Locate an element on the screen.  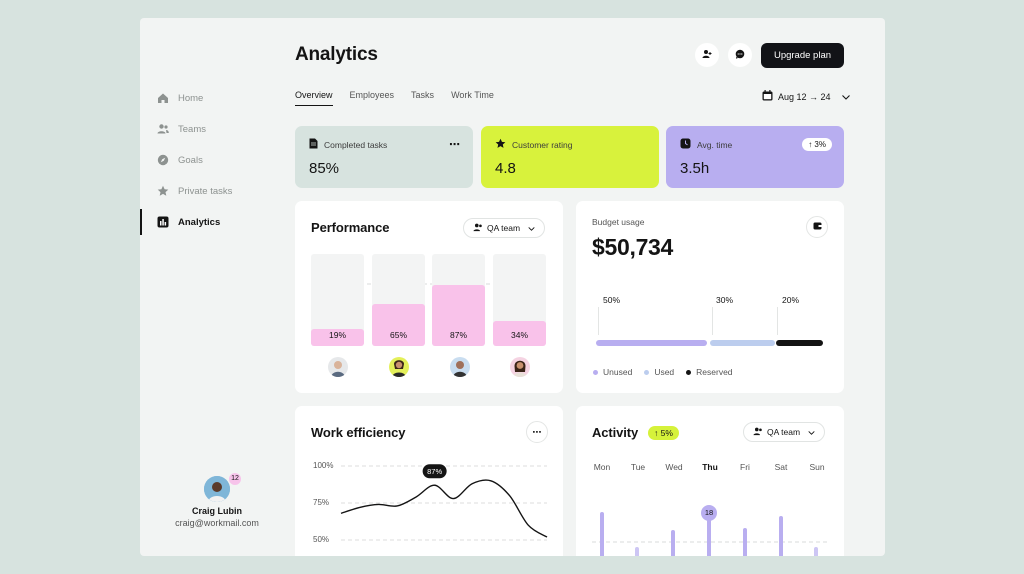
tab-bar: Overview Employees Tasks Work Time is located at coordinates (403, 98).